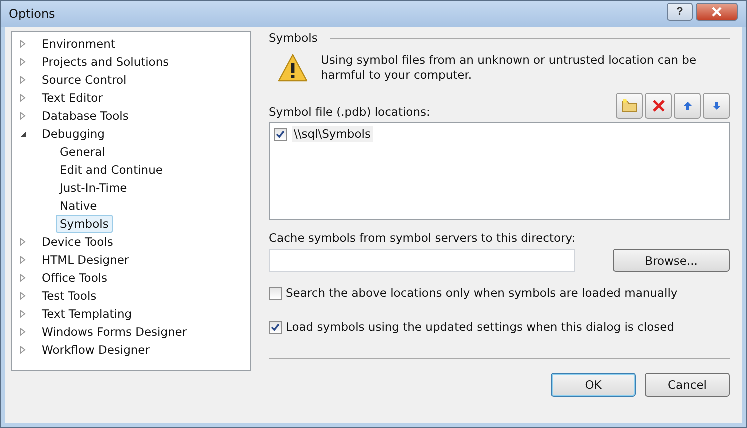 The image size is (747, 428). Describe the element at coordinates (32, 14) in the screenshot. I see `window-title: Options` at that location.